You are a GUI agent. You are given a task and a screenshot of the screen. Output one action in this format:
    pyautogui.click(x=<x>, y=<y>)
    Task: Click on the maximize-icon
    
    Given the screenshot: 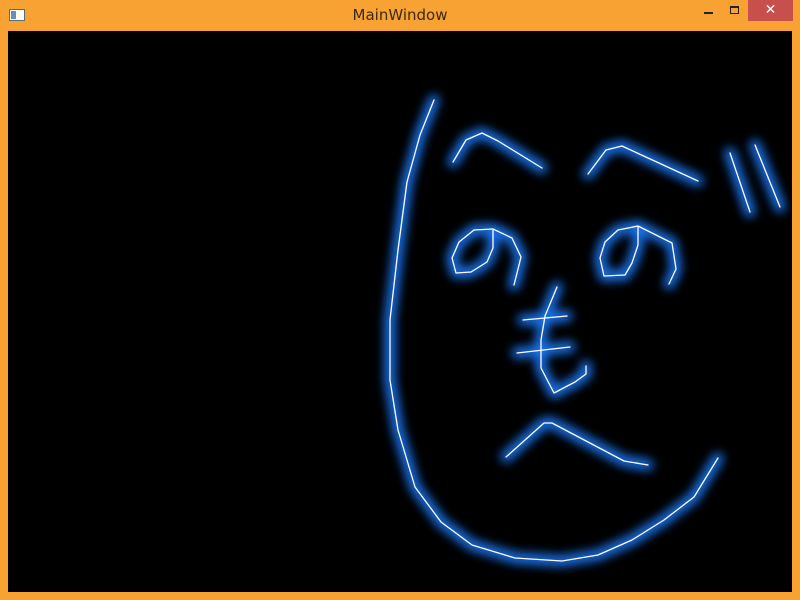 What is the action you would take?
    pyautogui.click(x=734, y=10)
    